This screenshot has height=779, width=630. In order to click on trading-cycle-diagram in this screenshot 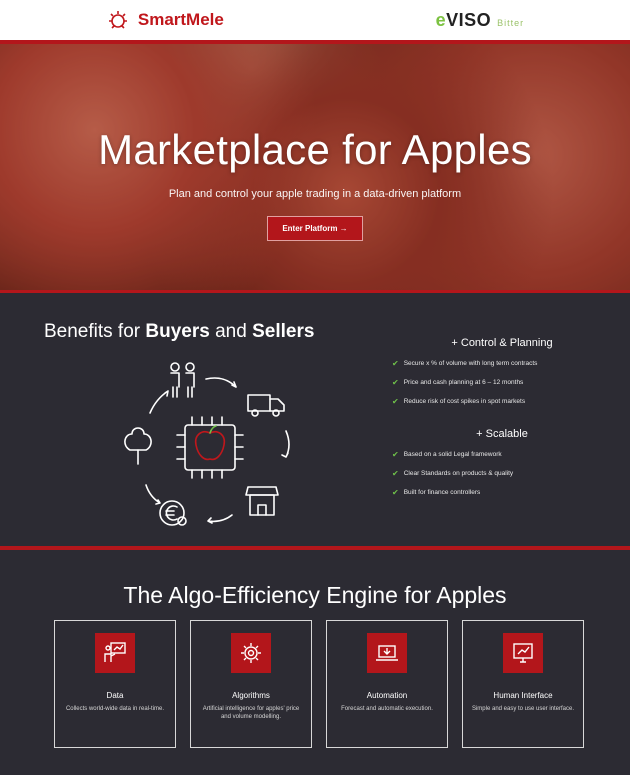, I will do `click(207, 444)`.